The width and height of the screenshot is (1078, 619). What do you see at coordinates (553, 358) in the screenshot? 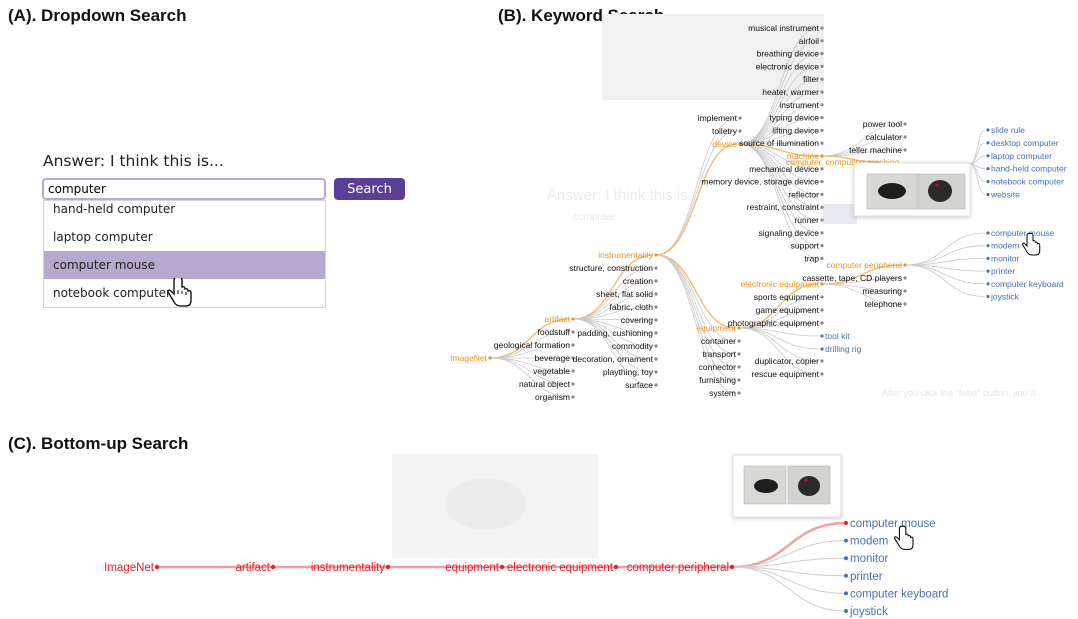
I see `tree-node-label: beverage` at bounding box center [553, 358].